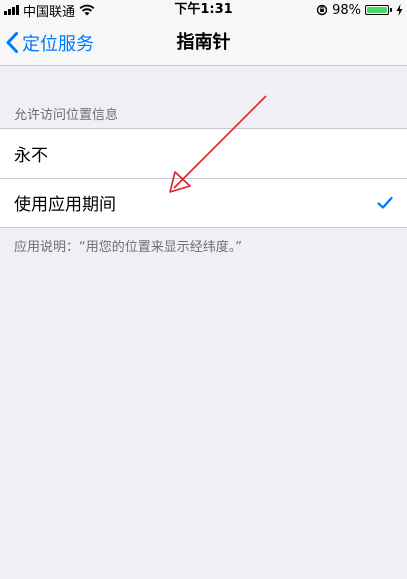 This screenshot has height=579, width=407. I want to click on section-footer: 应用说明：“用您的位置来显示经纬度。”, so click(128, 247).